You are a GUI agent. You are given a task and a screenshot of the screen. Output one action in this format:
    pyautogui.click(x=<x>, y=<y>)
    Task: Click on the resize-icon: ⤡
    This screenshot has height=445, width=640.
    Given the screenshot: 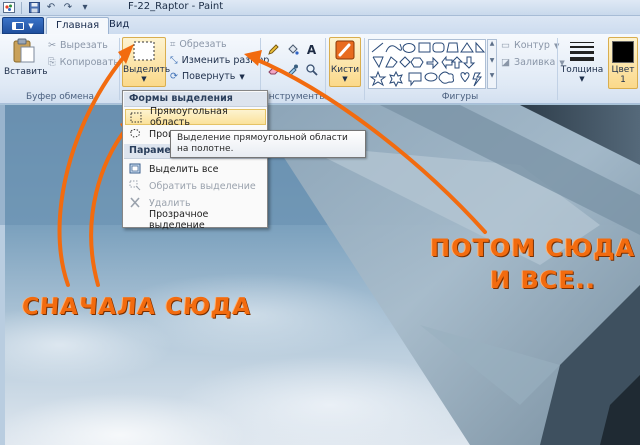 What is the action you would take?
    pyautogui.click(x=174, y=60)
    